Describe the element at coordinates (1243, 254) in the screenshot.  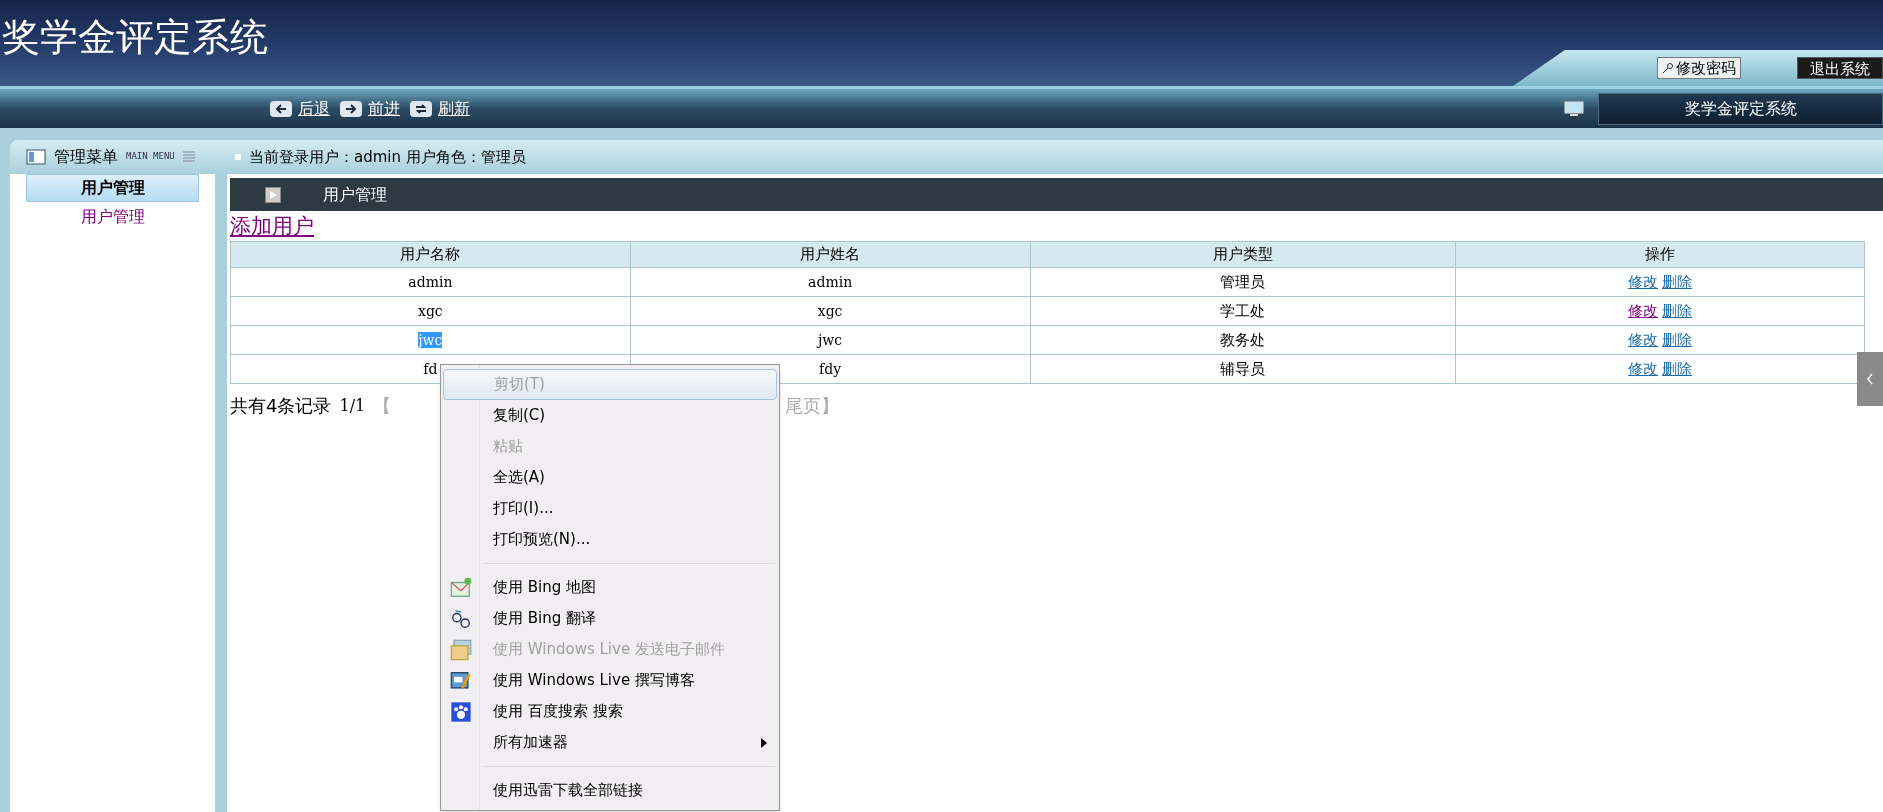
I see `column-header: 用户类型` at that location.